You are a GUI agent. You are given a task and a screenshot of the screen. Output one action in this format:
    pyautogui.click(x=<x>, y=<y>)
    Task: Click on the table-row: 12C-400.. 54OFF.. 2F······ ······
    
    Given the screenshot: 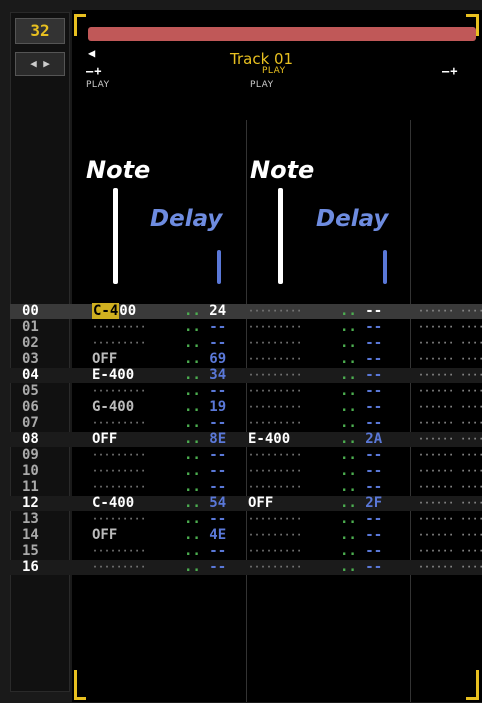 What is the action you would take?
    pyautogui.click(x=246, y=503)
    